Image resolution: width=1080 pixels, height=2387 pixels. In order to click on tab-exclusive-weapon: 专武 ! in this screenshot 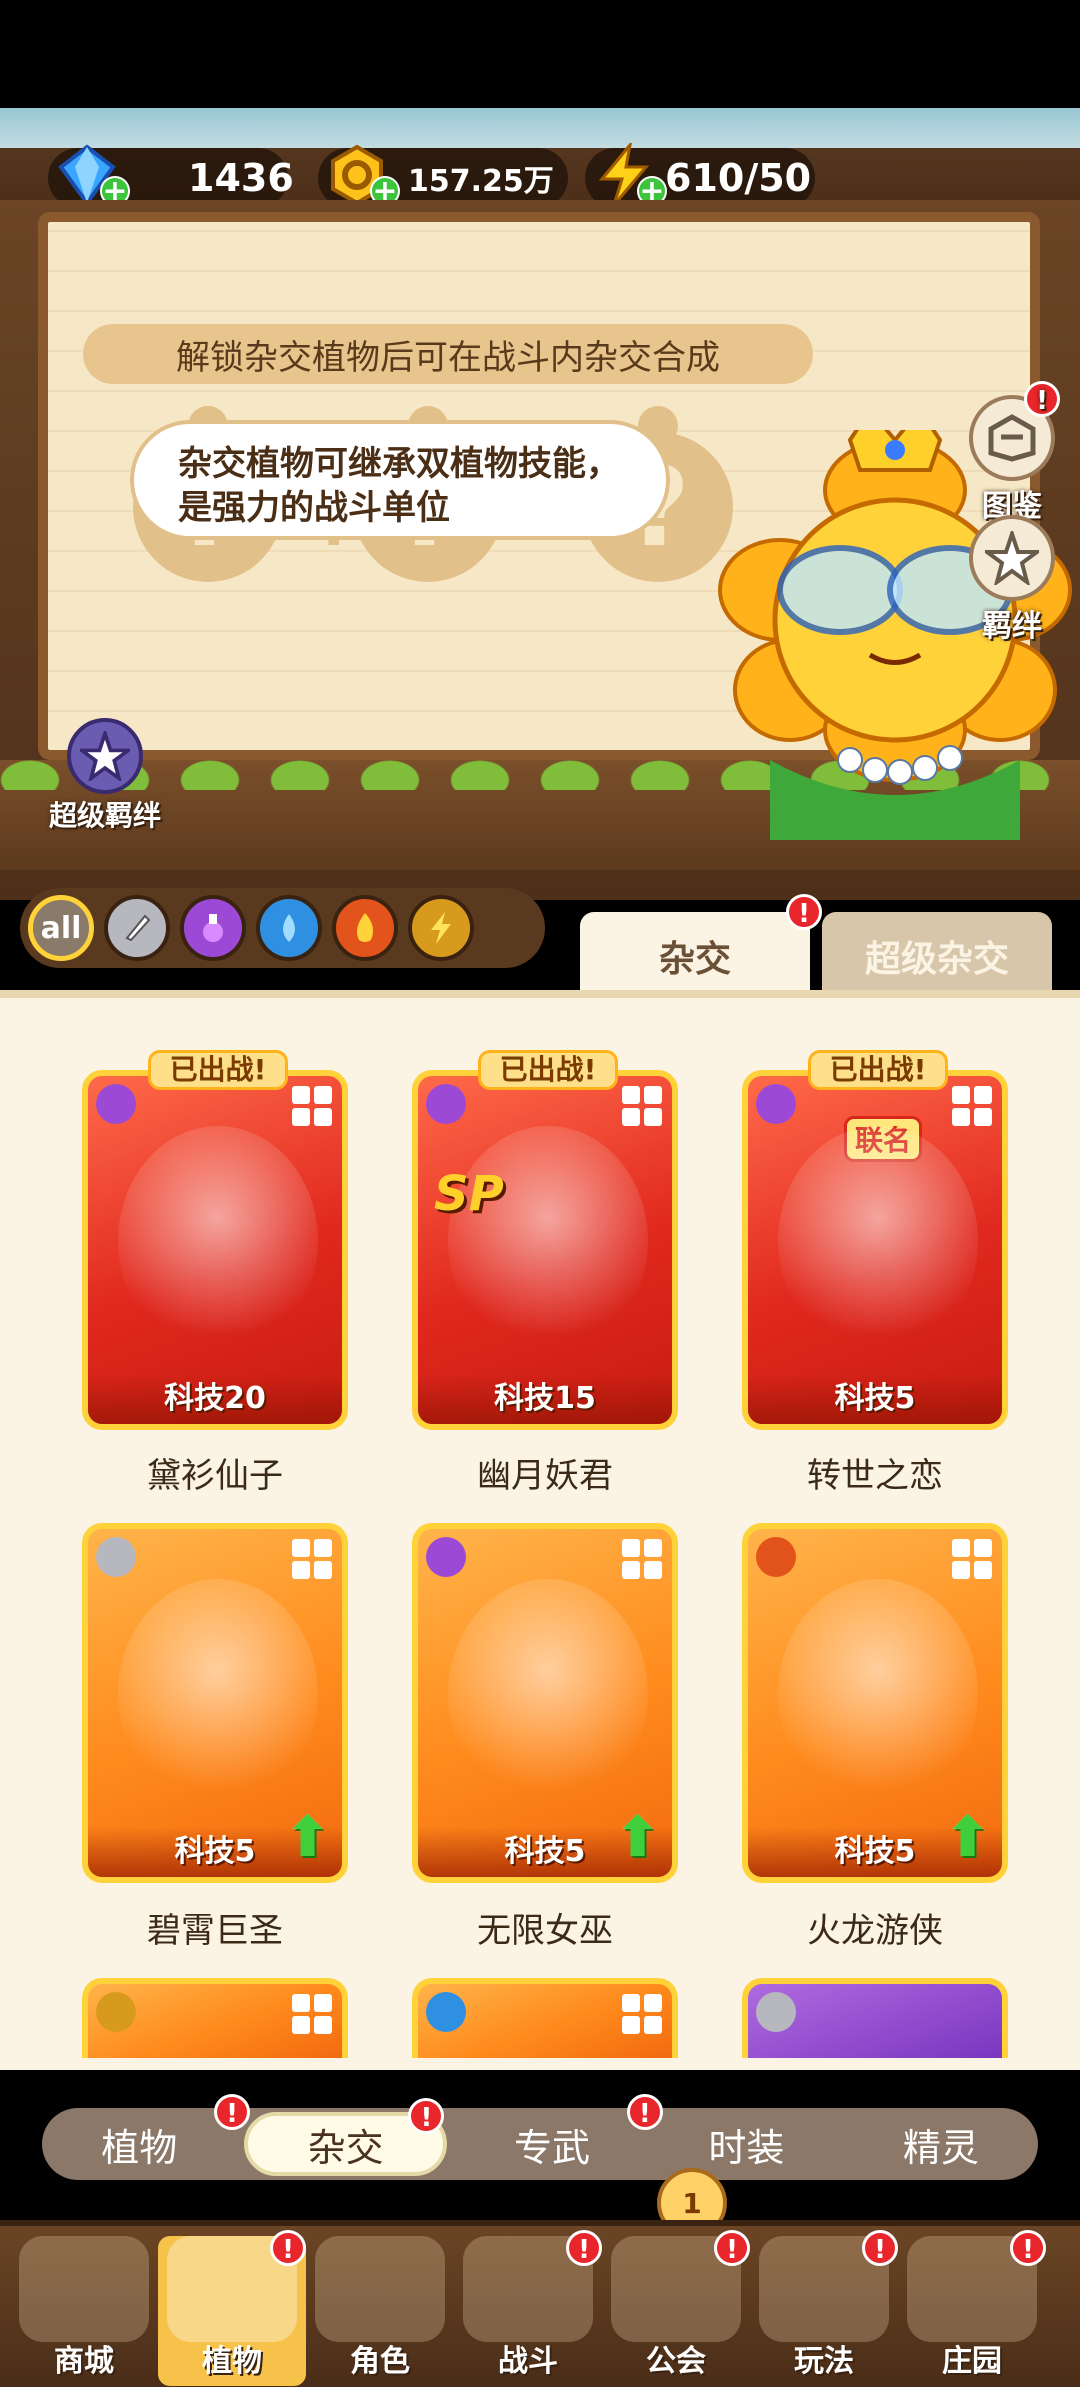, I will do `click(559, 2137)`.